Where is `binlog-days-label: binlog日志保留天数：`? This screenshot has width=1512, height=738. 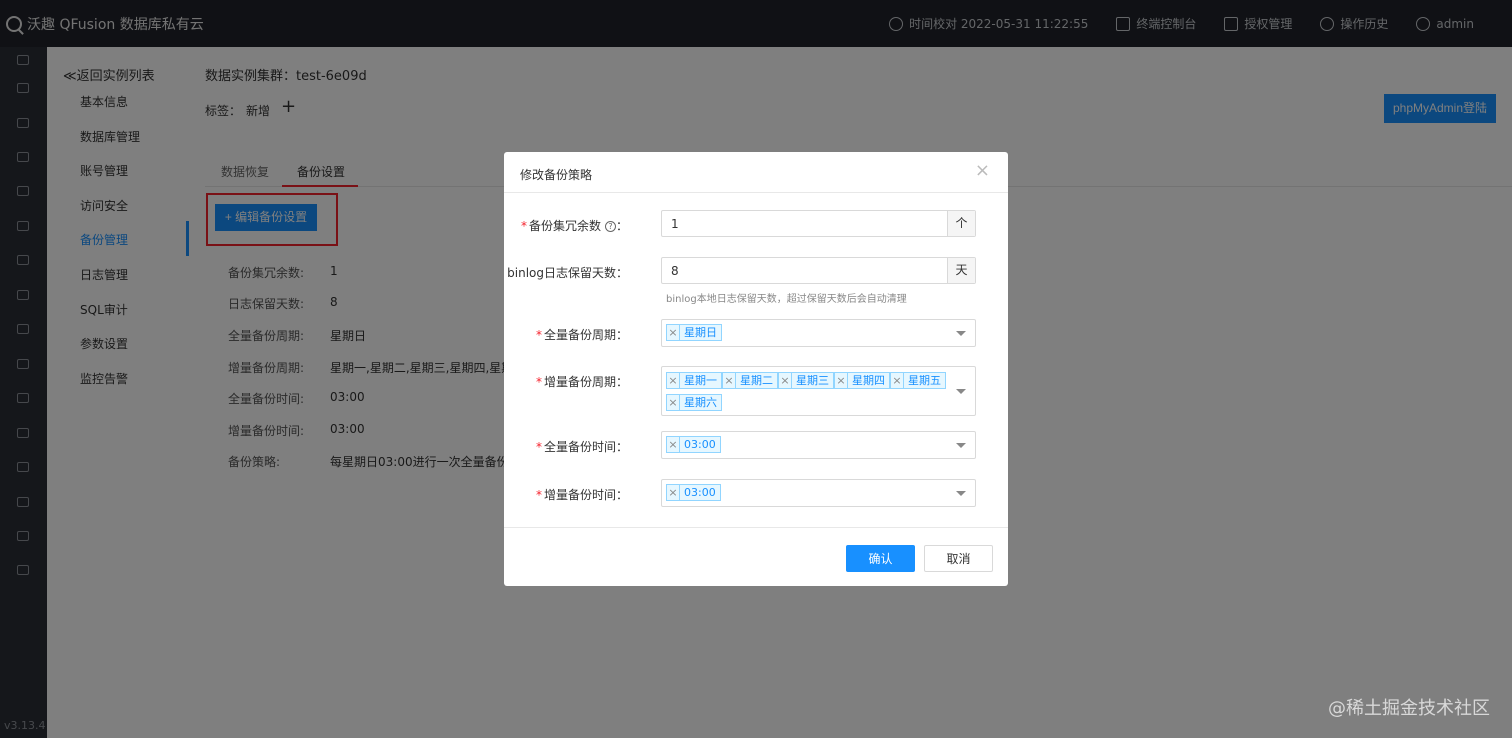 binlog-days-label: binlog日志保留天数： is located at coordinates (567, 273).